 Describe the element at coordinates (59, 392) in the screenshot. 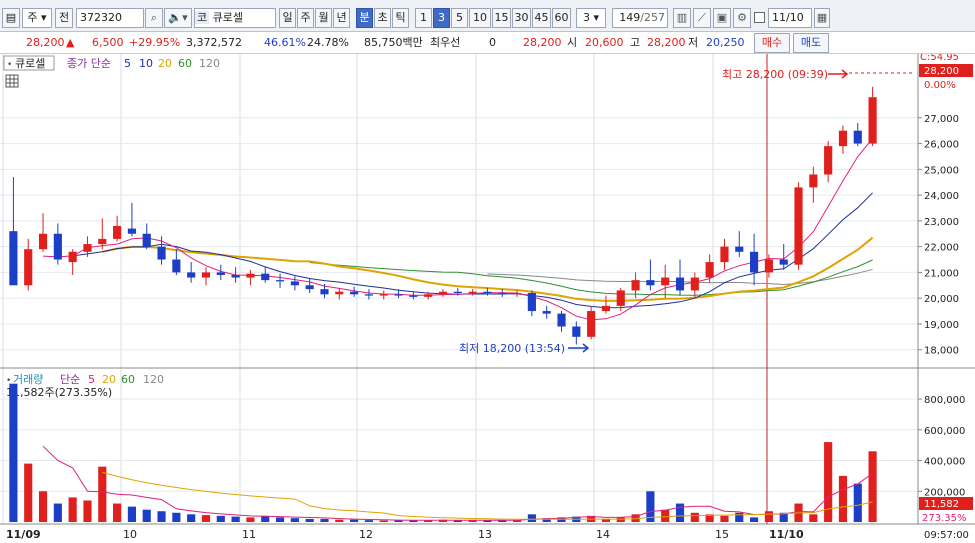

I see `volume-current: 11,582주(273.35%)` at that location.